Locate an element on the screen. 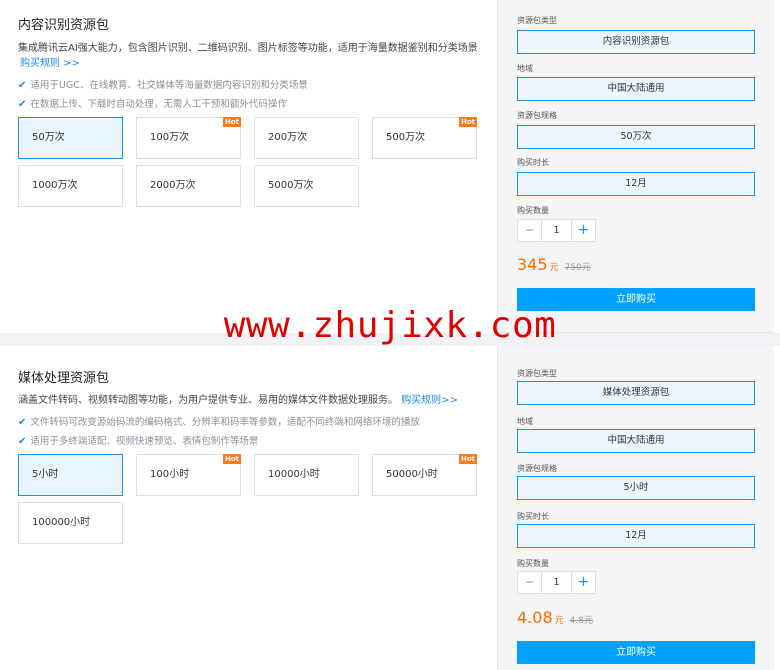  feature-bullet: ✔ 适用于UGC、在线教育、社交媒体等海量数据内容识别和分类场景 is located at coordinates (163, 85).